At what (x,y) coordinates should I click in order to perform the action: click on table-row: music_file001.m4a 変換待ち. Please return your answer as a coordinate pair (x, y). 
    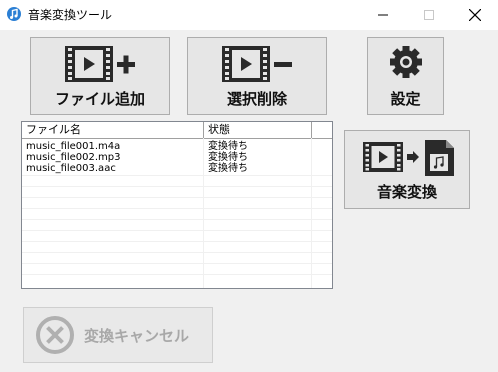
    Looking at the image, I should click on (177, 147).